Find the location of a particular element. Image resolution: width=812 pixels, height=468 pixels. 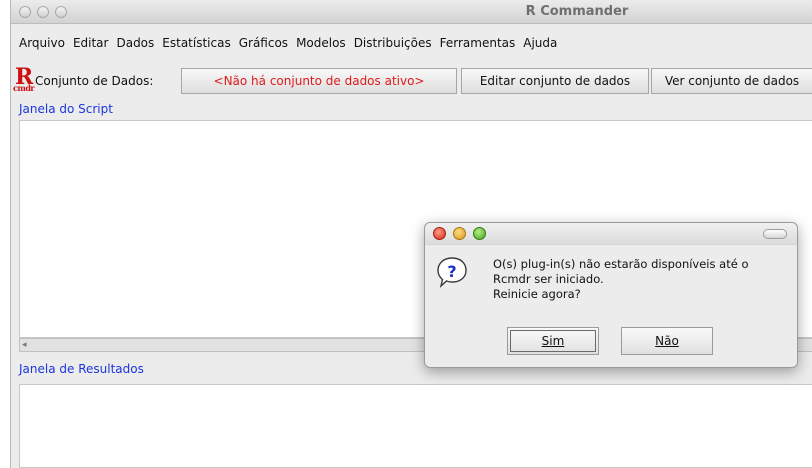

rcmdr-logo: R cmdr is located at coordinates (25, 80).